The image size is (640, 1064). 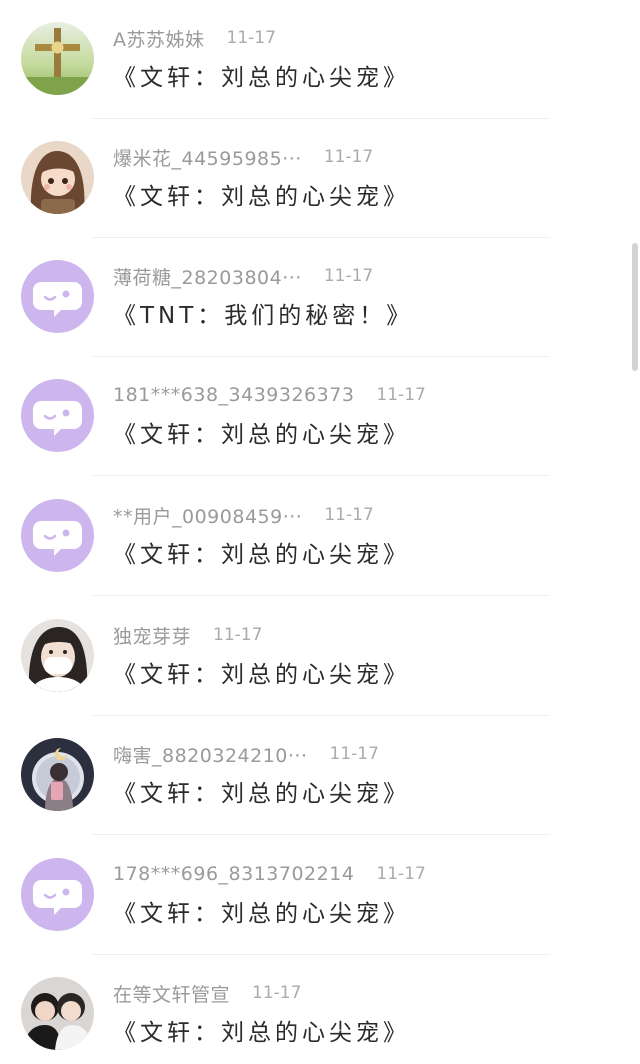 I want to click on comment-meta: 178***696_8313702214 11-17, so click(x=269, y=874).